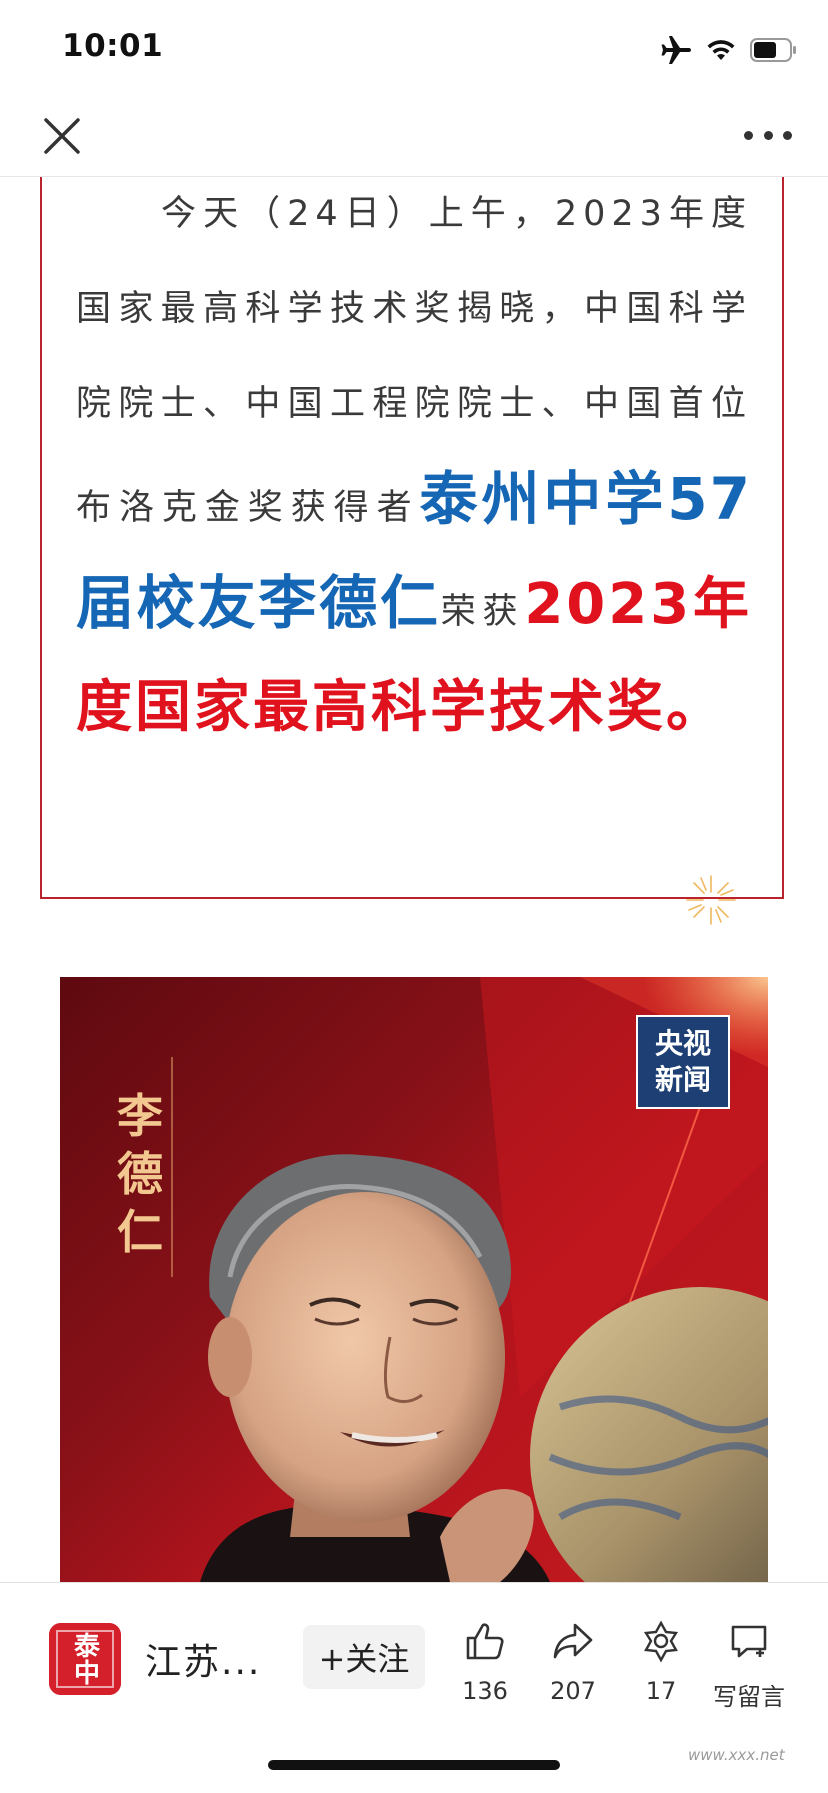 The image size is (828, 1793). I want to click on share-arrow-icon, so click(573, 1641).